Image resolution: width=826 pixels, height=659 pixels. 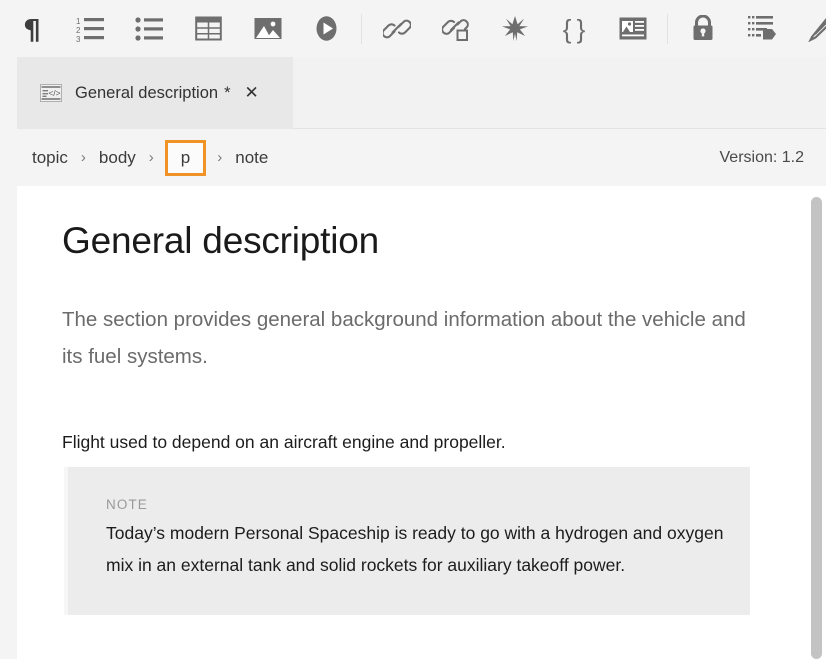 I want to click on lock-icon, so click(x=703, y=28).